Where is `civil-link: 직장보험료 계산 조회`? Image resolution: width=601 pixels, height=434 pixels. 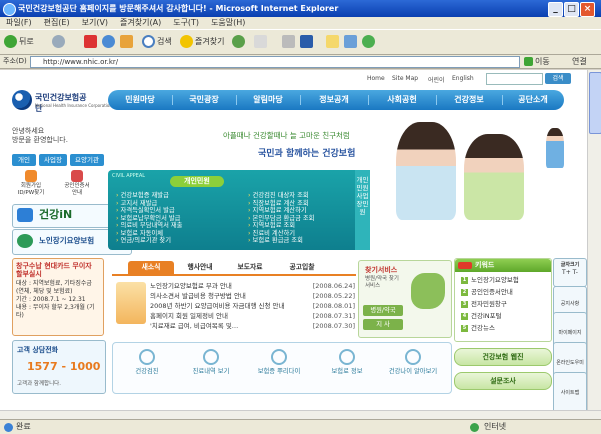
civil-link: 직장보험료 계산 조회 is located at coordinates (278, 204).